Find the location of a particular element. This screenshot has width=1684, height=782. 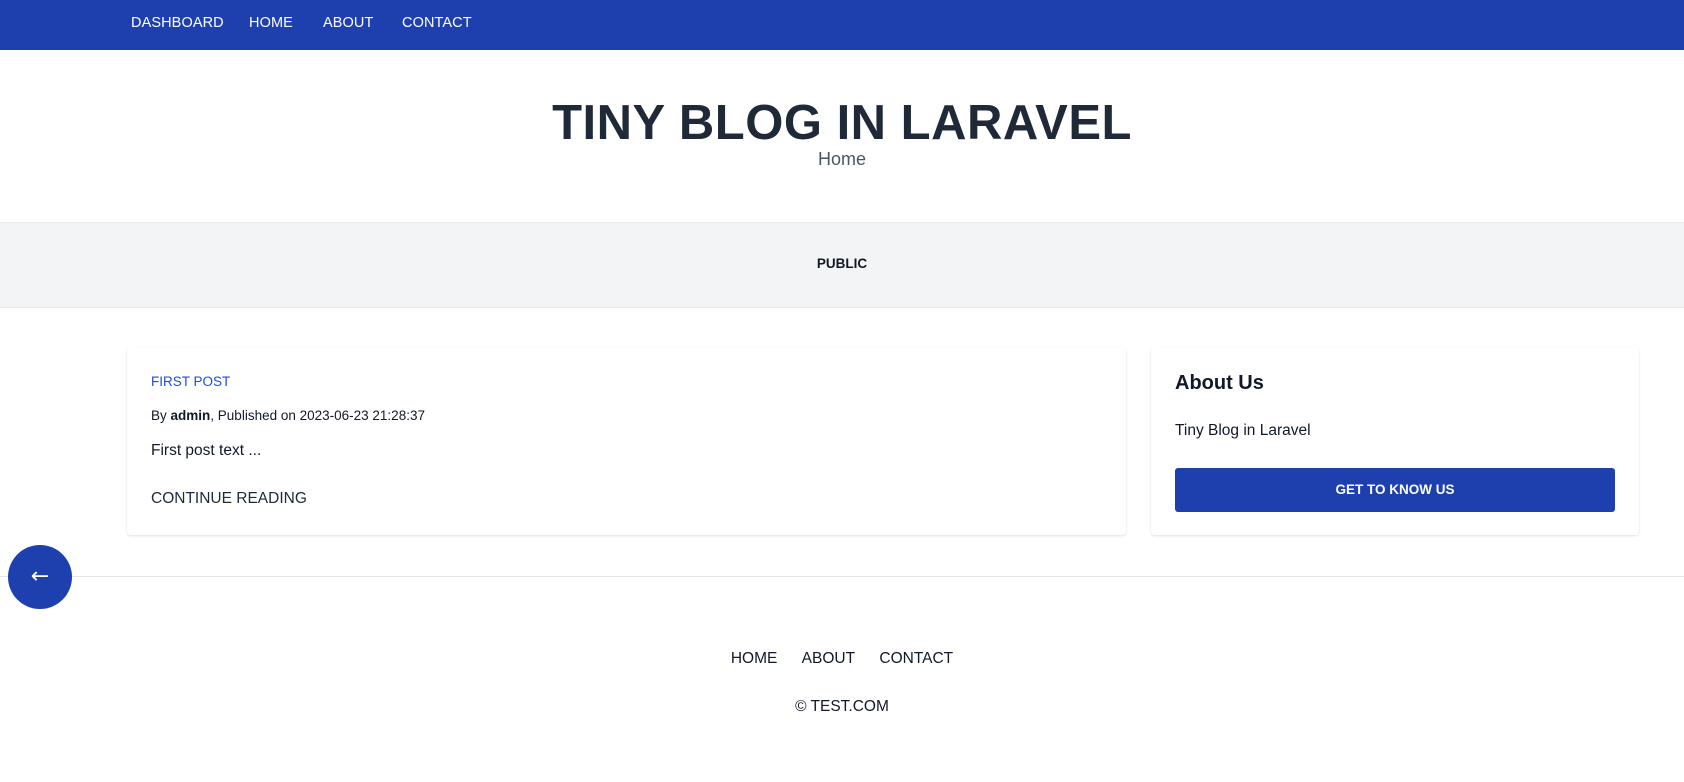

site-subtitle: Home is located at coordinates (841, 159).